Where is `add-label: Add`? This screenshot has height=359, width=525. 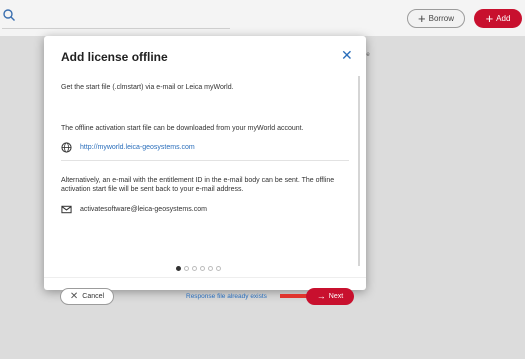
add-label: Add is located at coordinates (503, 18).